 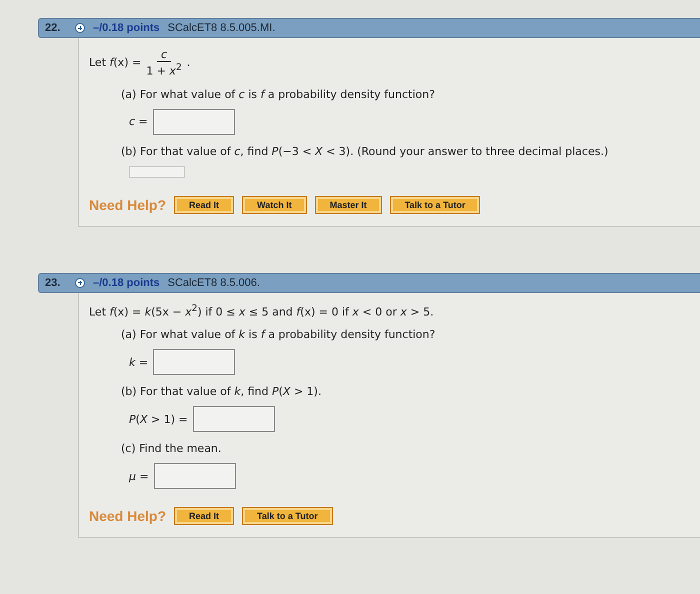 I want to click on fraction: c 1 + x$^{2}$, so click(x=164, y=63).